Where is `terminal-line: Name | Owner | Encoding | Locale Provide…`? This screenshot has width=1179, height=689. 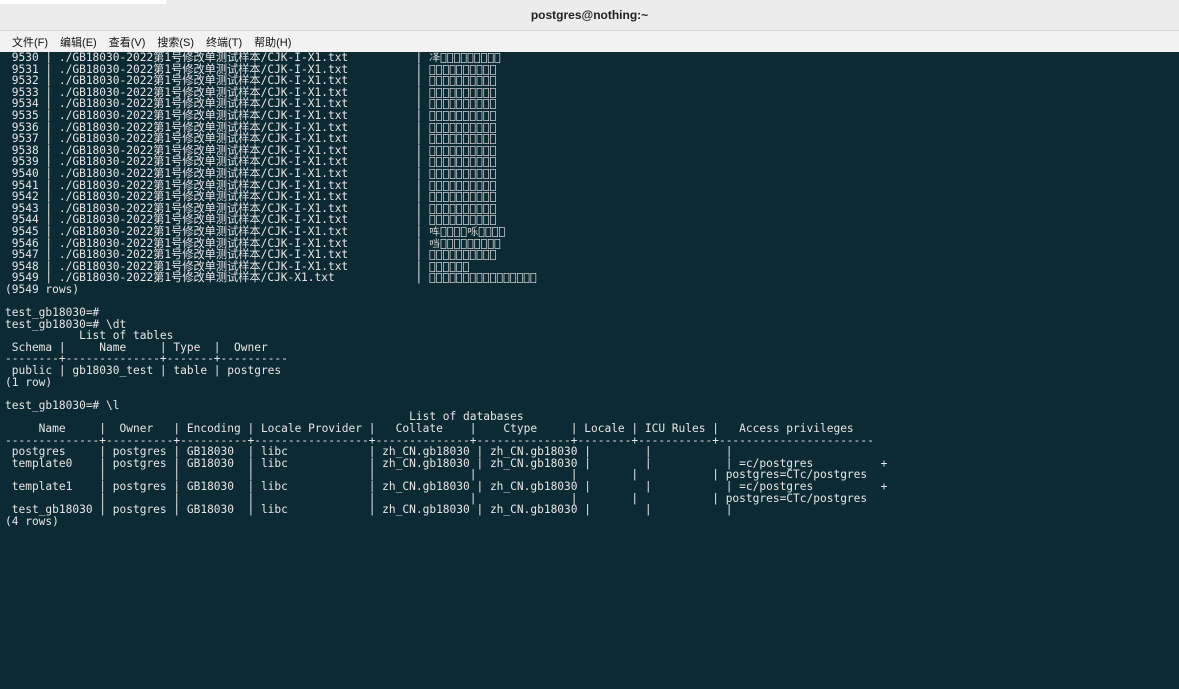 terminal-line: Name | Owner | Encoding | Locale Provide… is located at coordinates (429, 428).